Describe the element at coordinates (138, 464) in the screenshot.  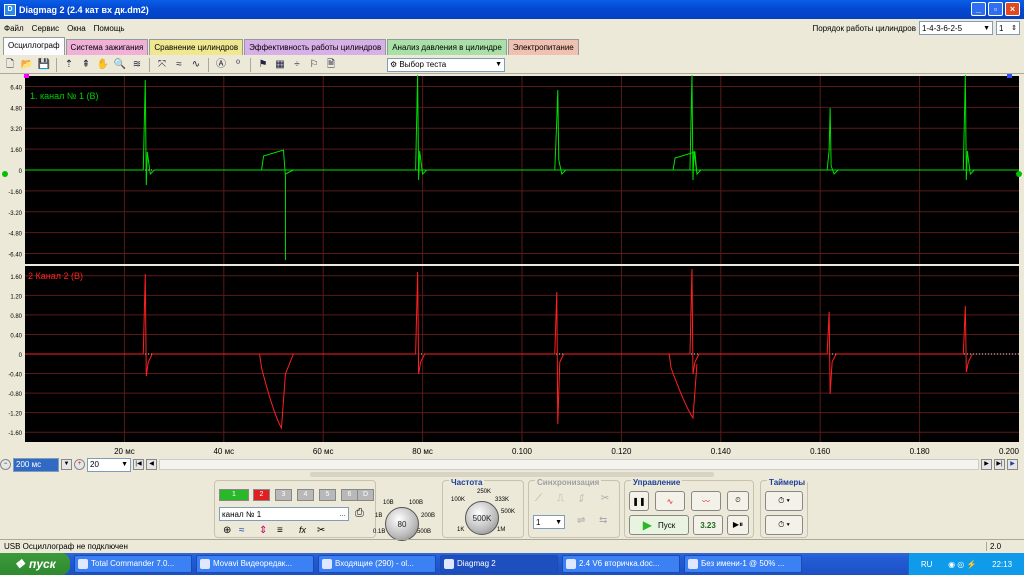
I see `first-page-icon: |◀` at that location.